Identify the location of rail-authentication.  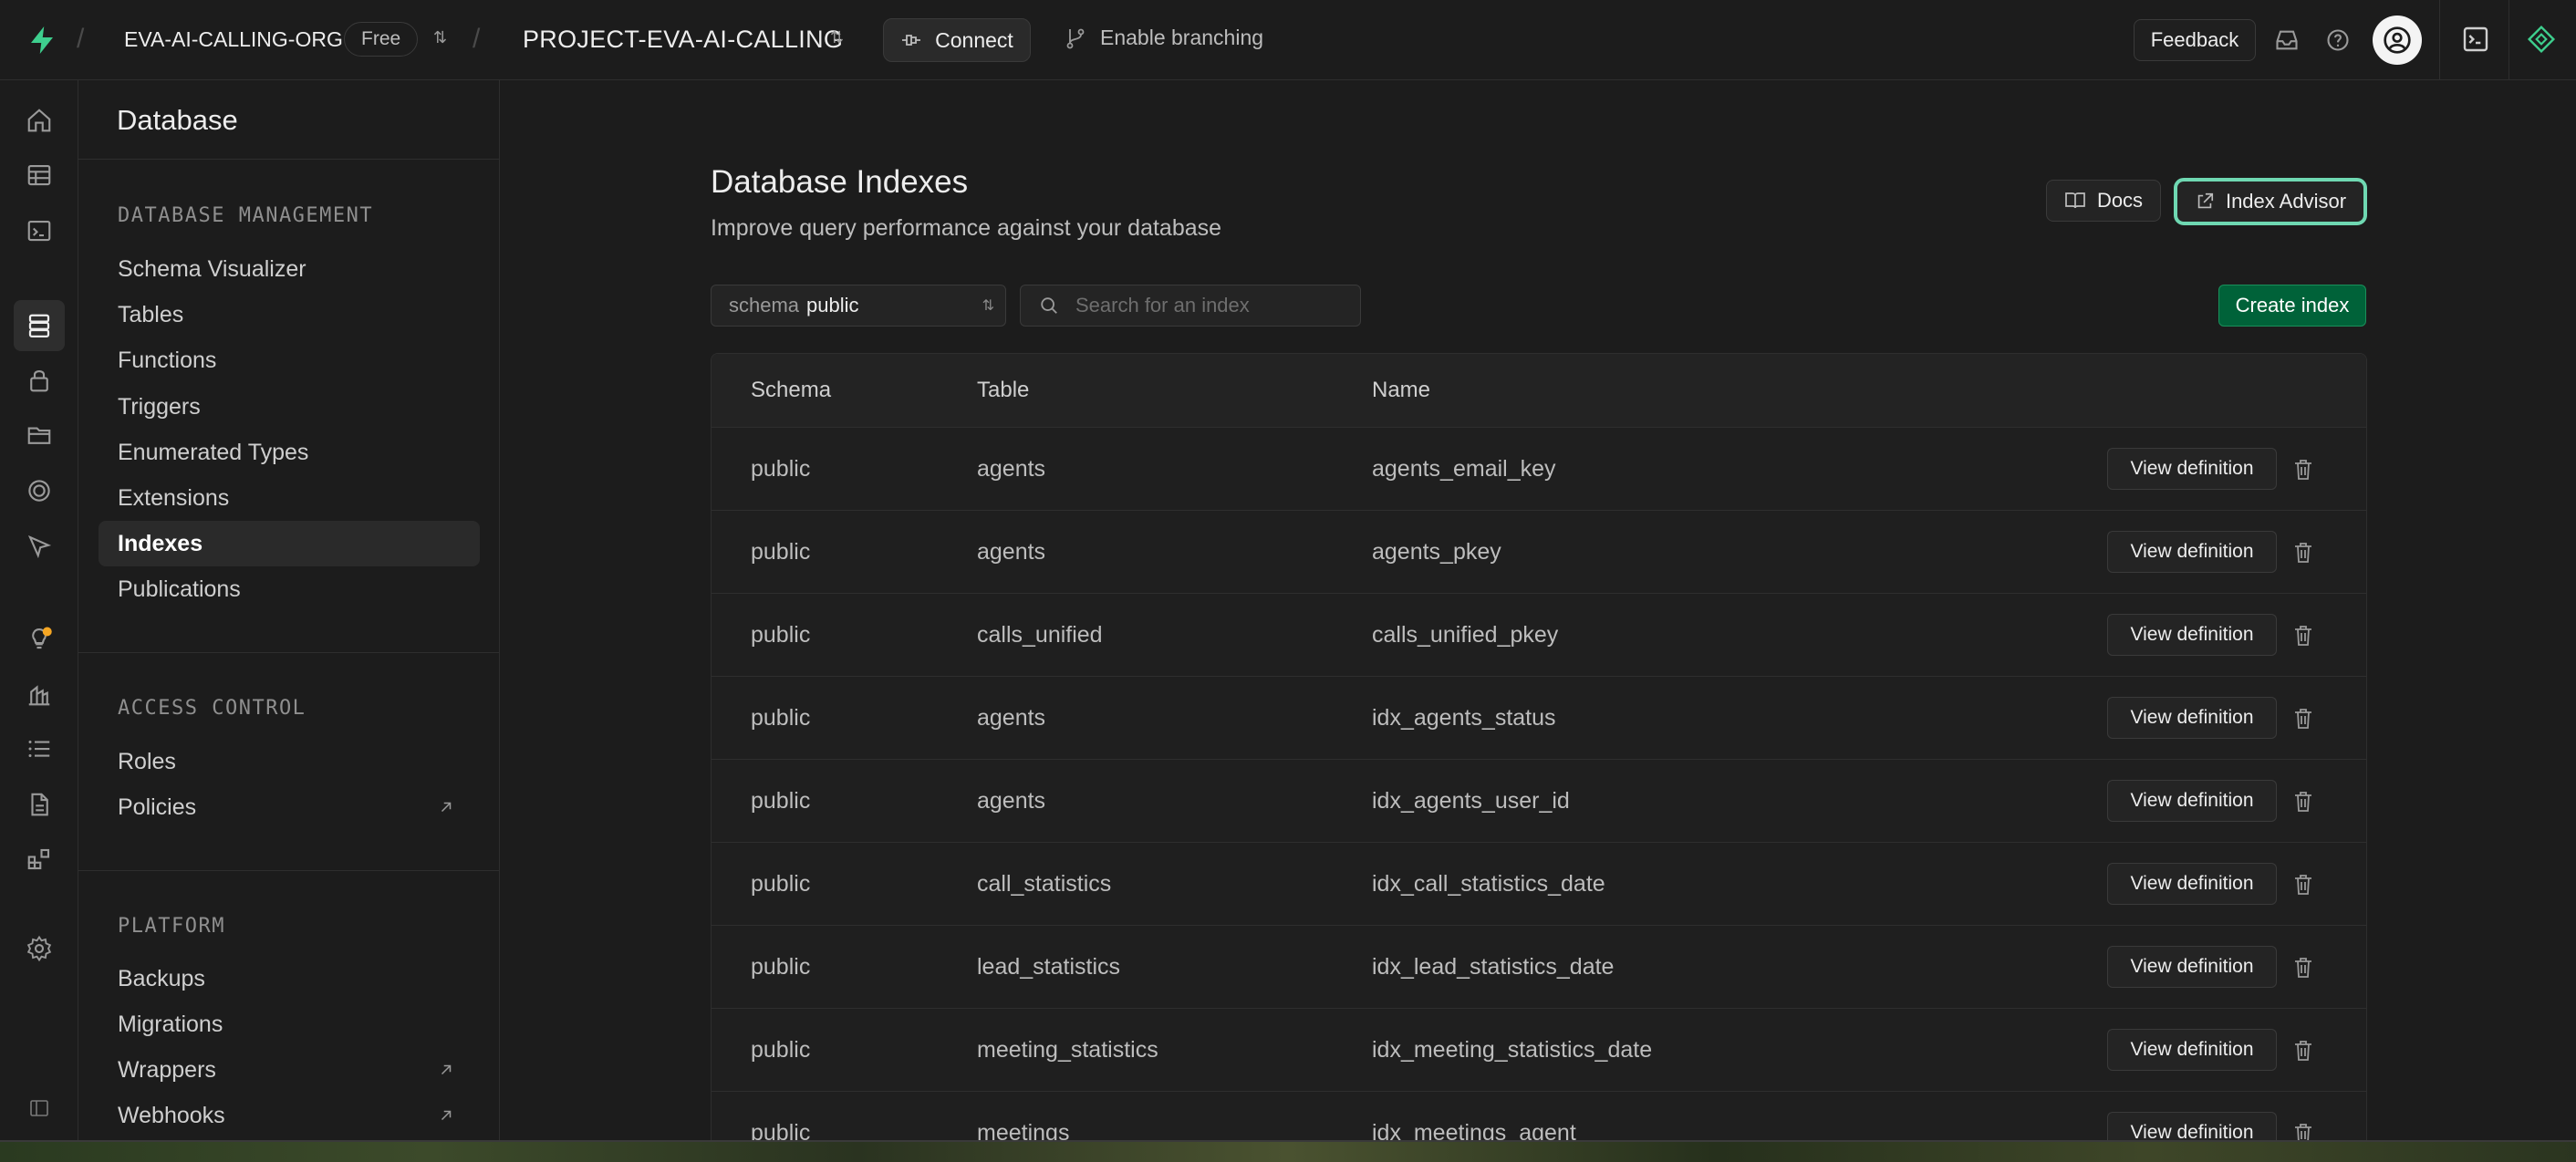
(39, 380).